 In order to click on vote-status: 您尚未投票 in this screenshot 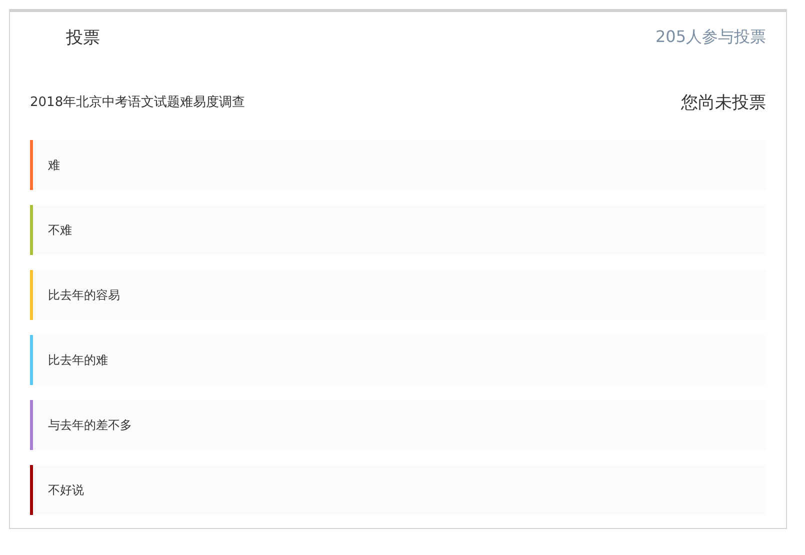, I will do `click(723, 103)`.